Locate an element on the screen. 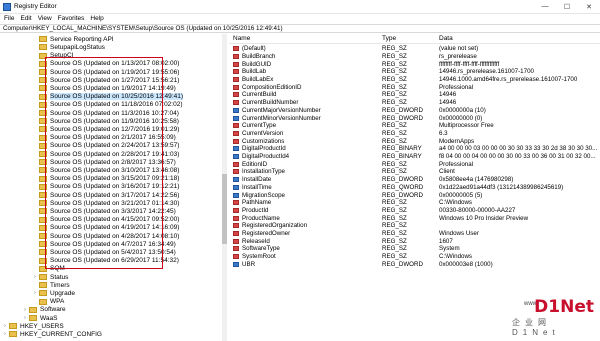  column-header-data: Data is located at coordinates (446, 38).